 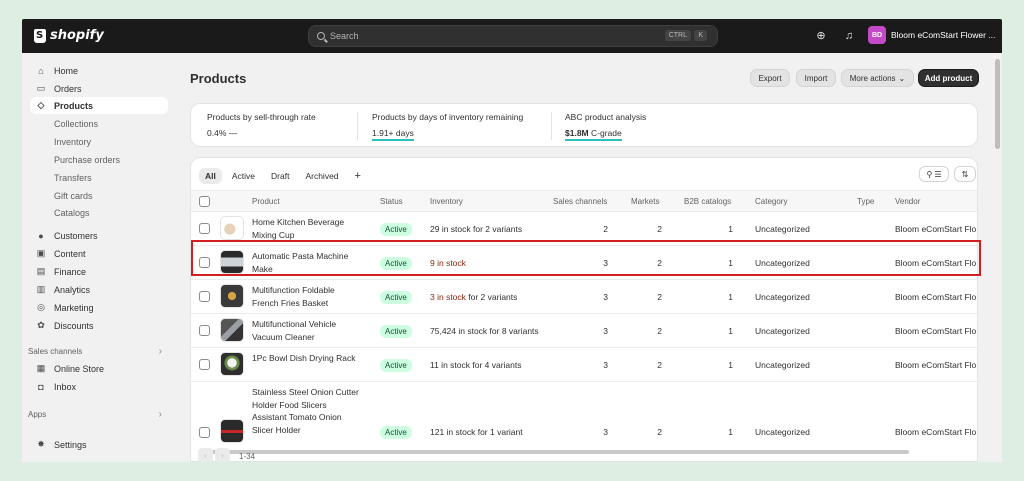 What do you see at coordinates (99, 386) in the screenshot?
I see `sidebar-item-inbox: ◘ Inbox` at bounding box center [99, 386].